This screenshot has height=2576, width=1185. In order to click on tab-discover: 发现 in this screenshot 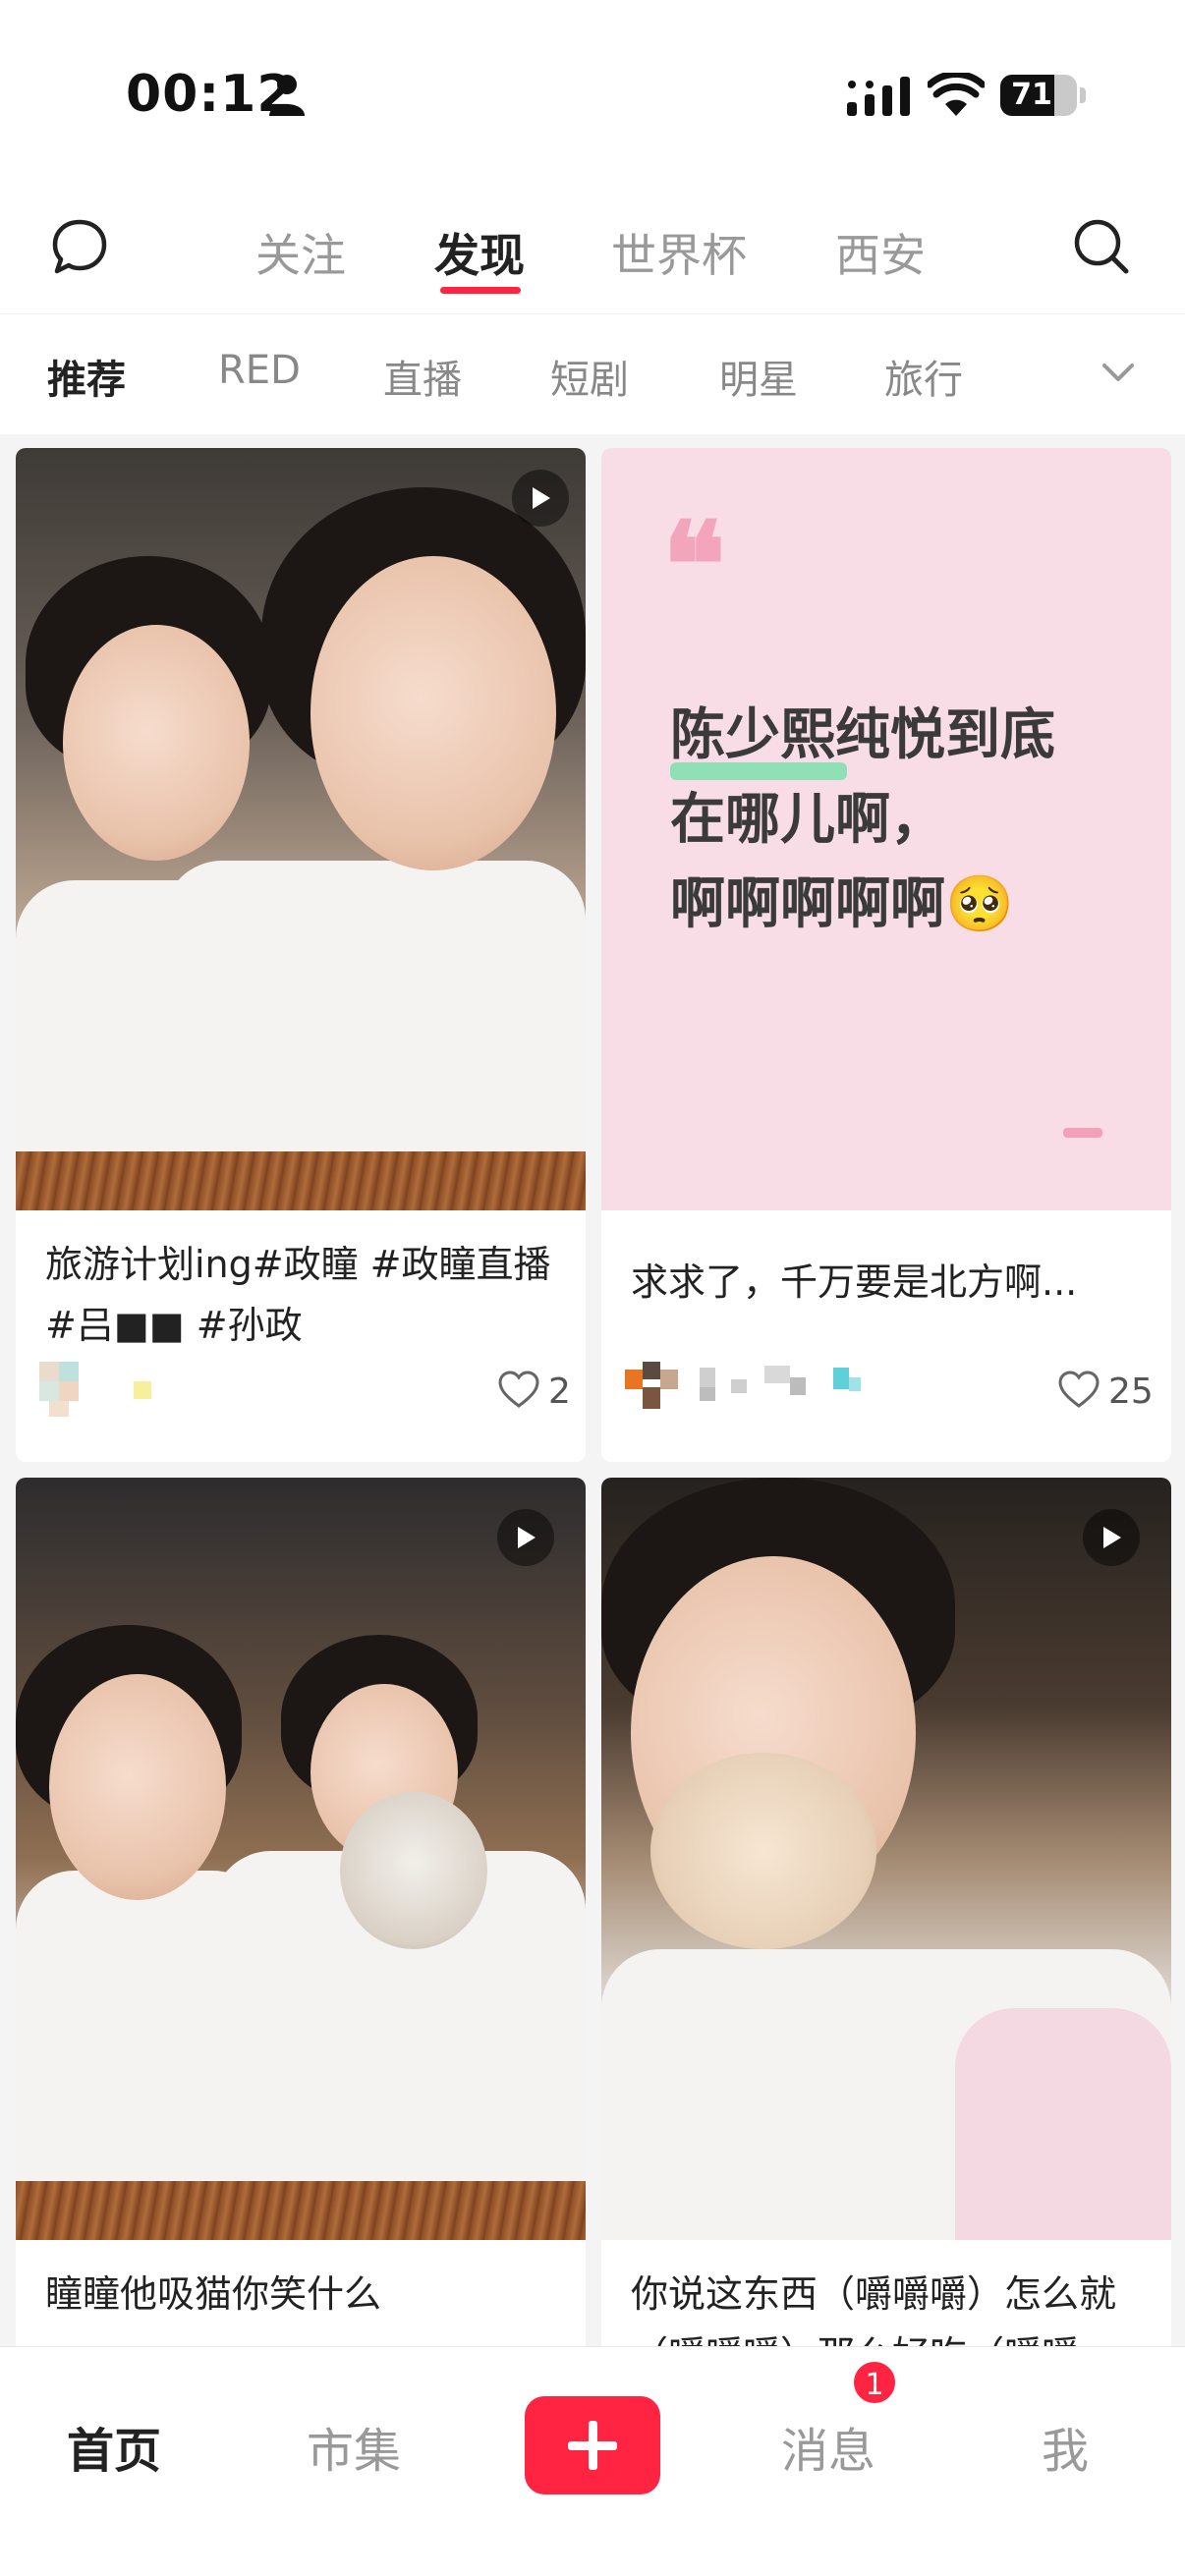, I will do `click(480, 252)`.